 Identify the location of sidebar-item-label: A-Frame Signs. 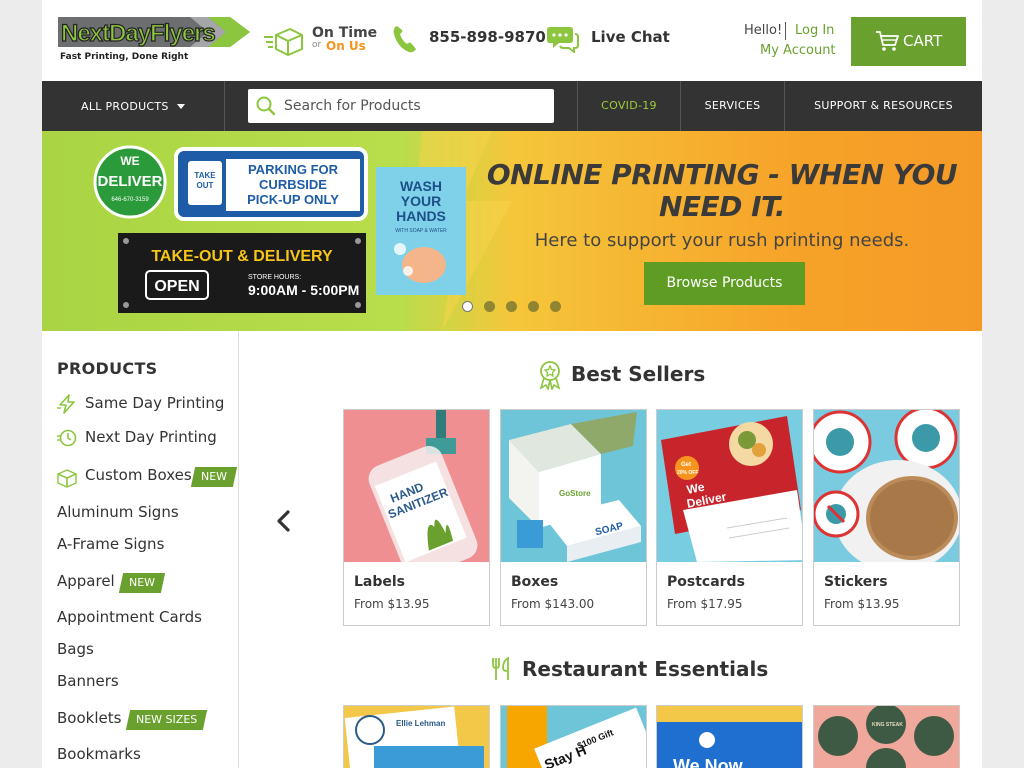
(111, 544).